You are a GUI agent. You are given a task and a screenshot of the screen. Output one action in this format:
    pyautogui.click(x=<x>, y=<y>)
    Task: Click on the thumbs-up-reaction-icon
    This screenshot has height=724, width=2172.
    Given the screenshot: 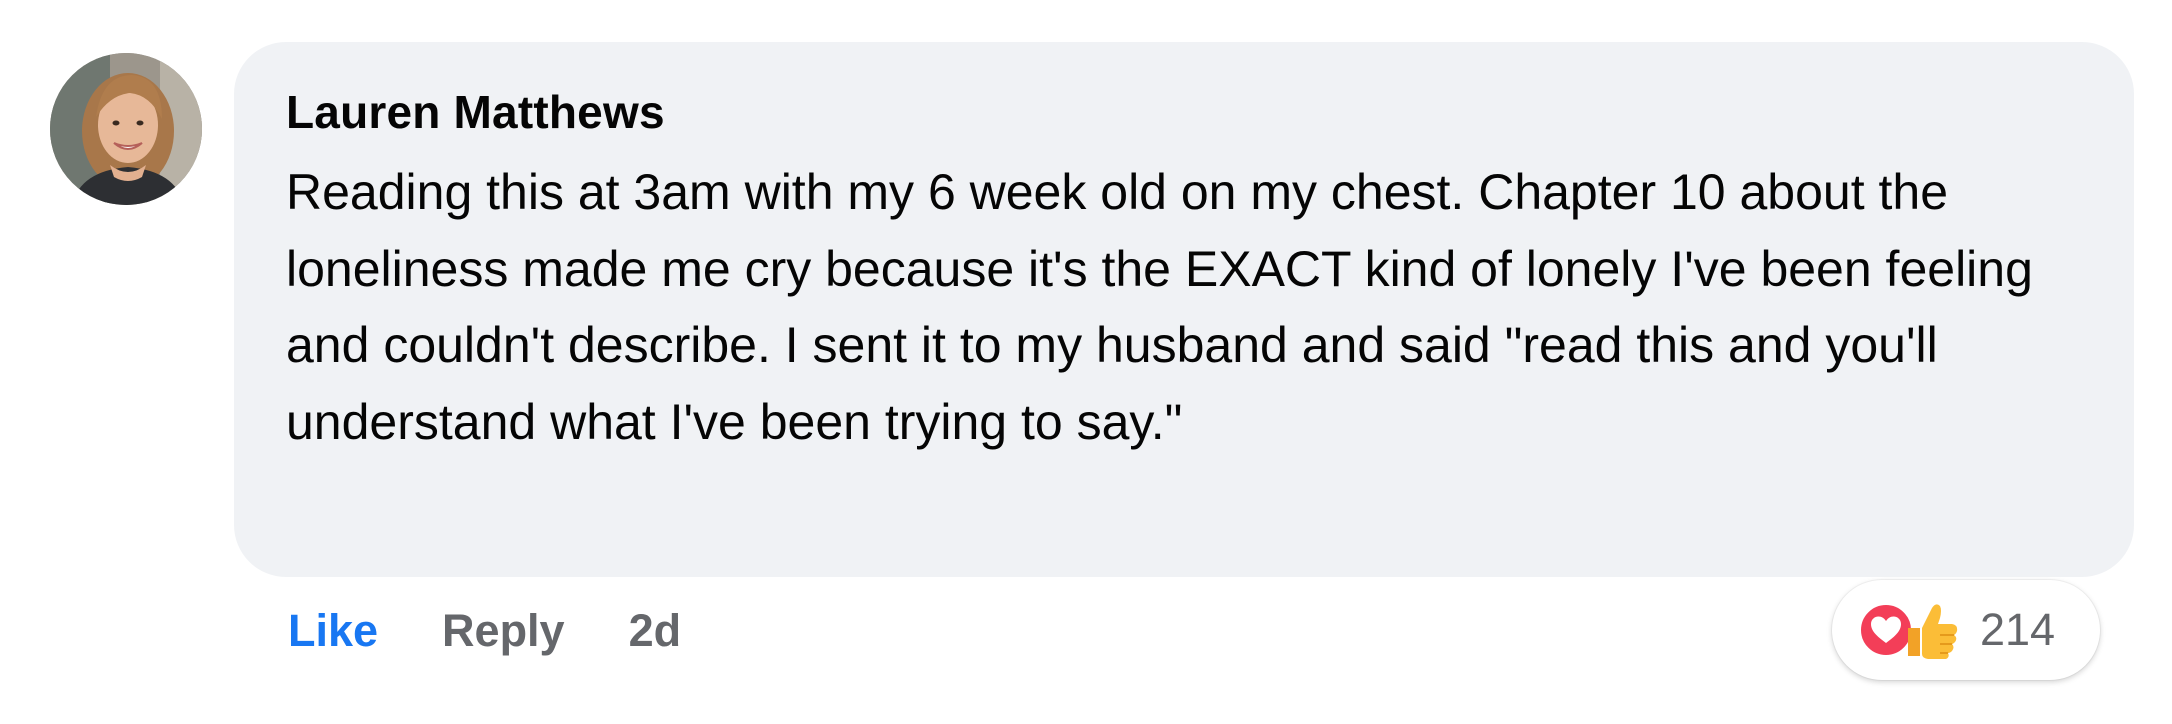 What is the action you would take?
    pyautogui.click(x=1930, y=630)
    